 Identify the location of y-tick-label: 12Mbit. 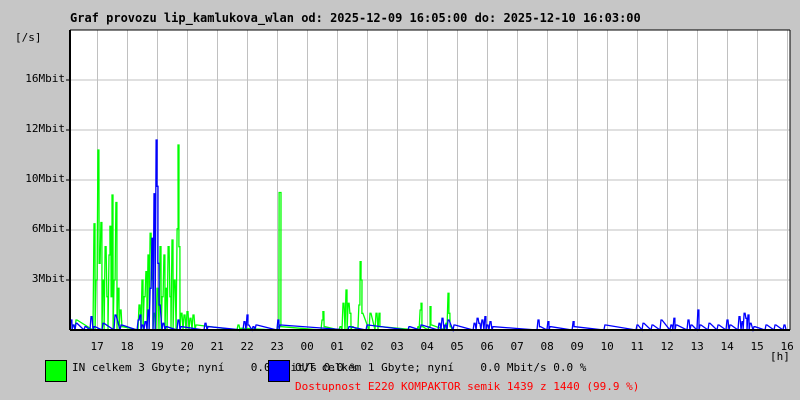
(45, 128).